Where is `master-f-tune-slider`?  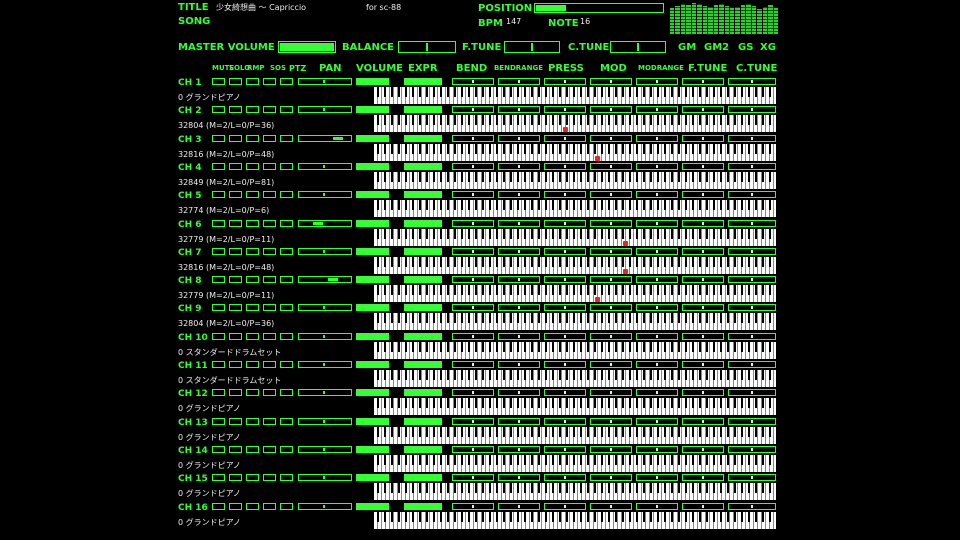 master-f-tune-slider is located at coordinates (532, 47).